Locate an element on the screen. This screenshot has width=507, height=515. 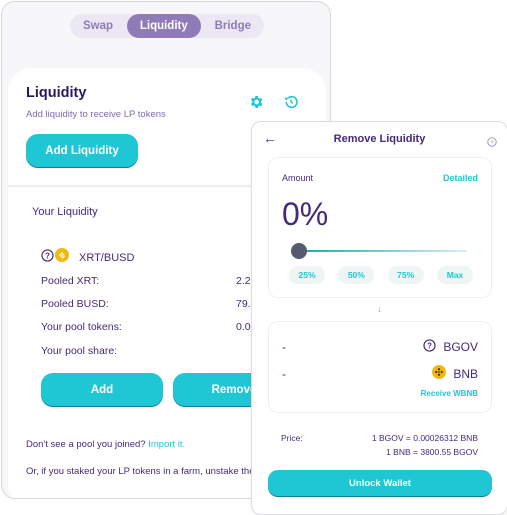
percent-50-button: 50% is located at coordinates (356, 275).